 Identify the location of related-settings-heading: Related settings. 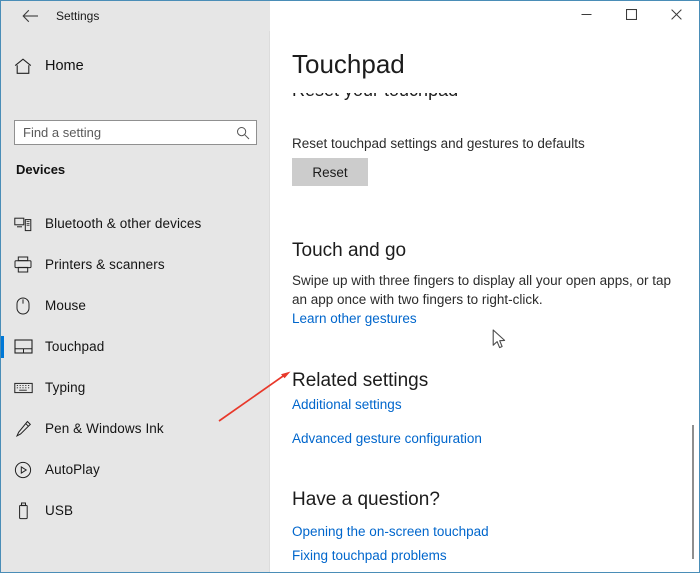
(360, 380).